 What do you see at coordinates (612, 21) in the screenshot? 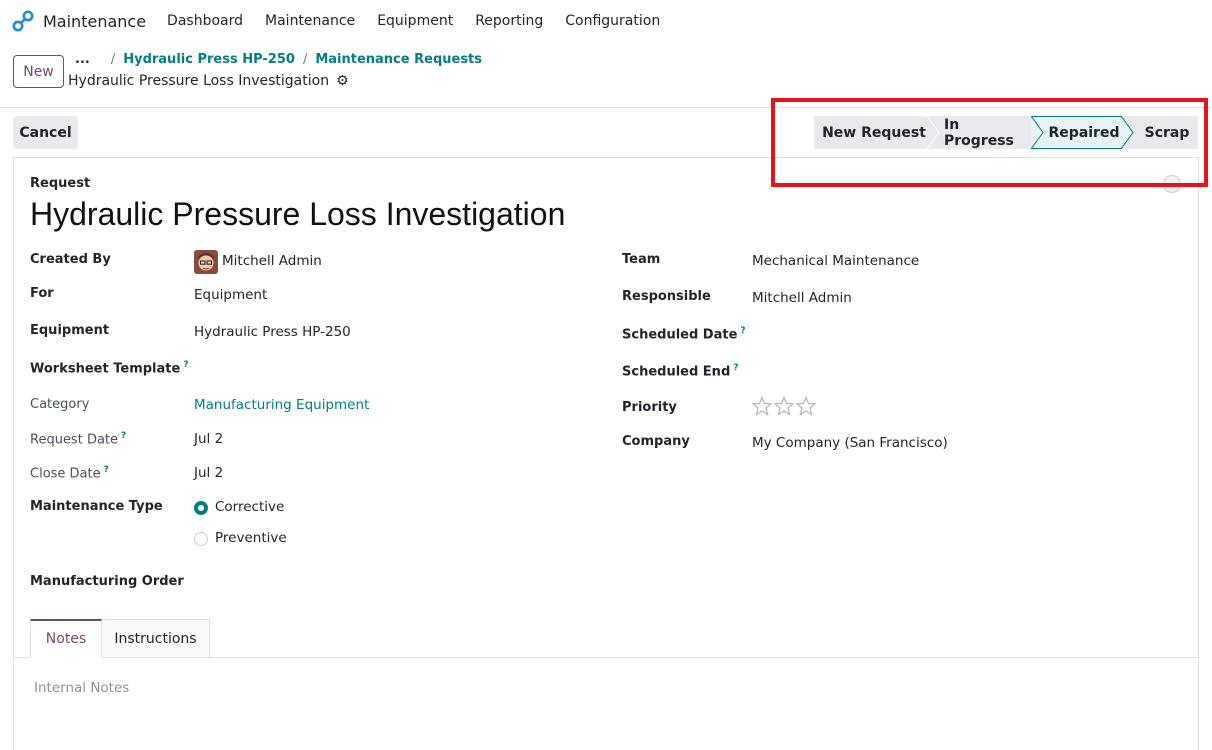
I see `nav-configuration: Configuration` at bounding box center [612, 21].